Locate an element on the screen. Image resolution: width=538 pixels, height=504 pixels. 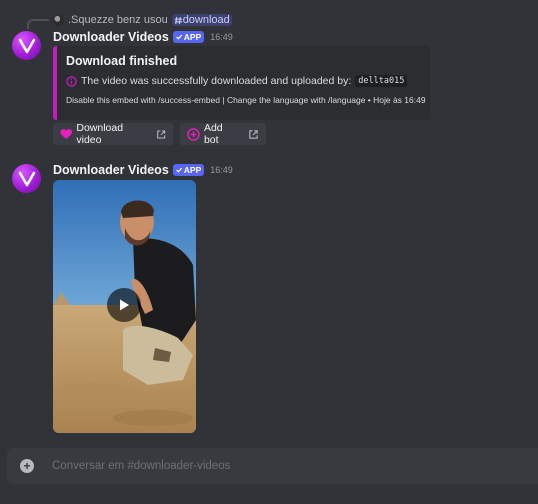
reply-context: .Squezze benz usou download is located at coordinates (142, 20).